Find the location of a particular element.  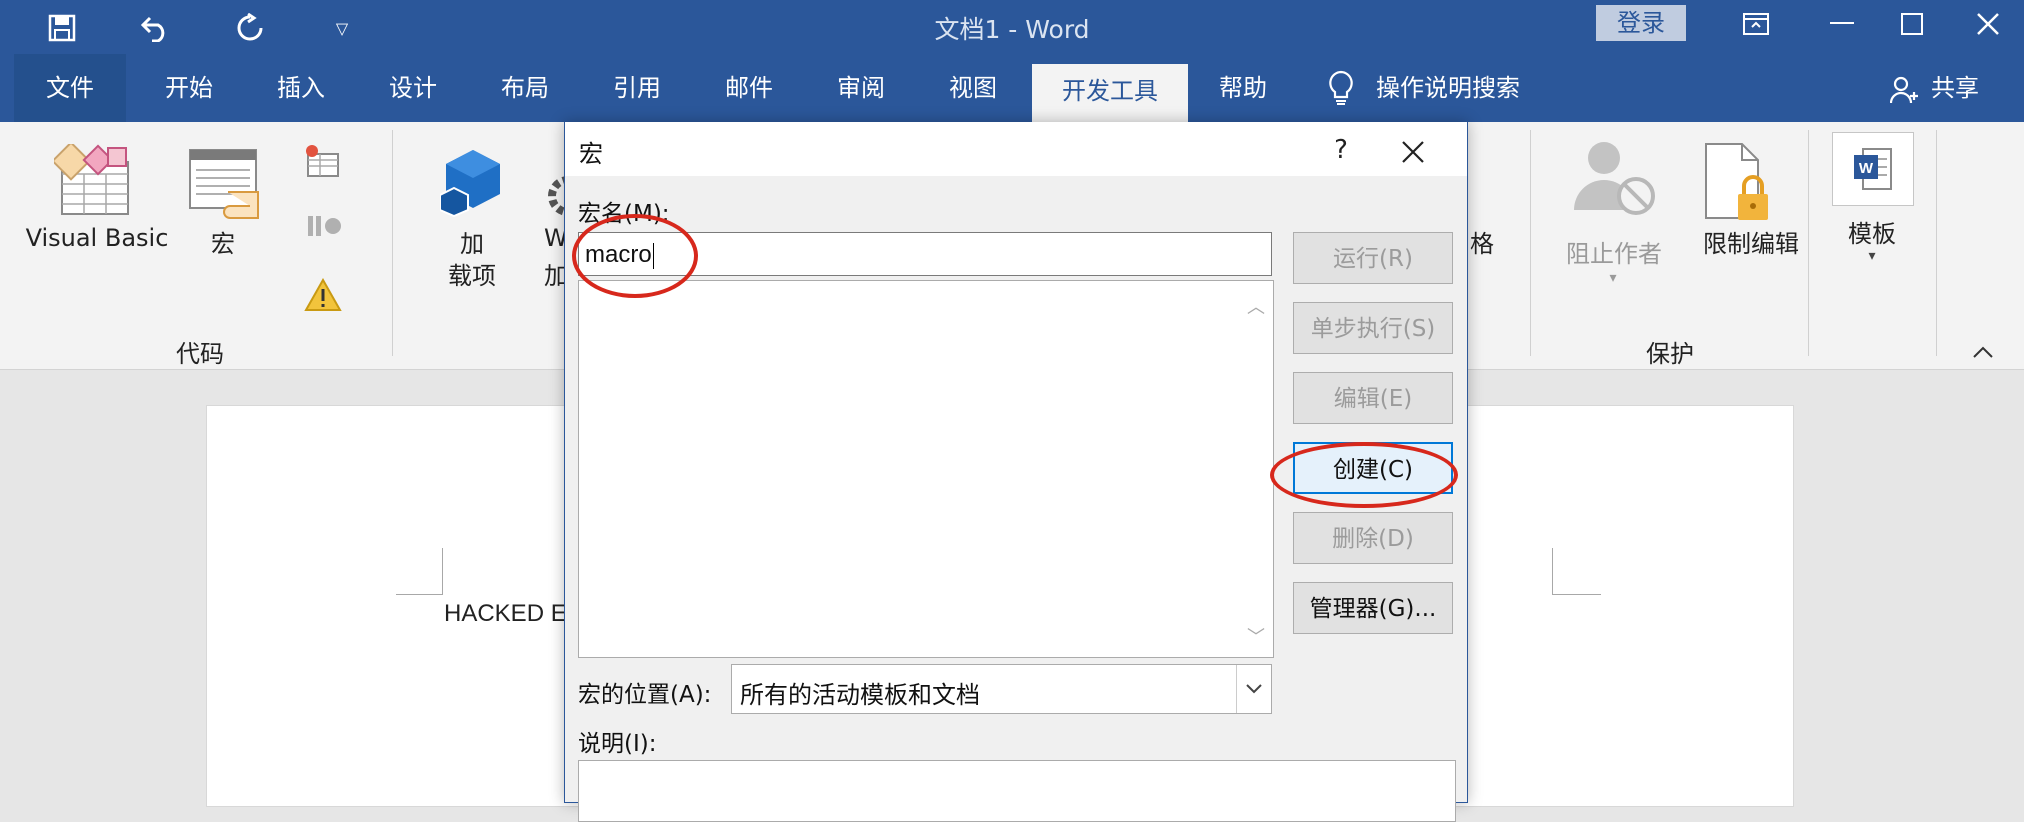

tab-help: 帮助 is located at coordinates (1243, 88).